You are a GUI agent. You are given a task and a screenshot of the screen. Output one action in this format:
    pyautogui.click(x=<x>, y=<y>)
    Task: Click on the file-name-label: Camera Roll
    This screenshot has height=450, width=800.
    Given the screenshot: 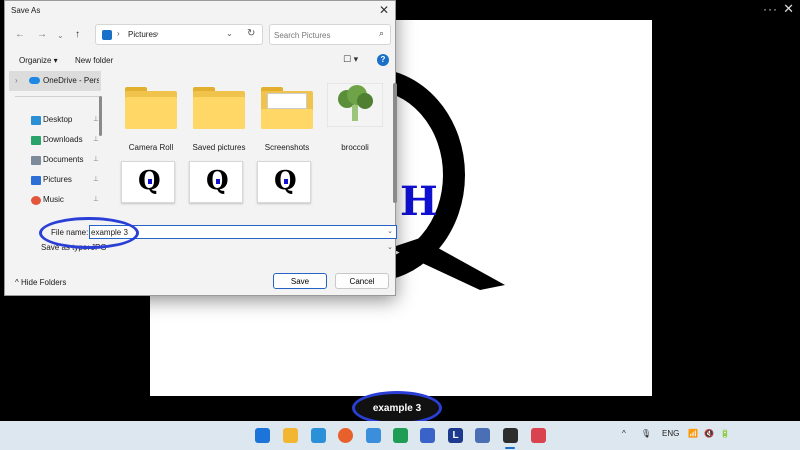 What is the action you would take?
    pyautogui.click(x=151, y=147)
    